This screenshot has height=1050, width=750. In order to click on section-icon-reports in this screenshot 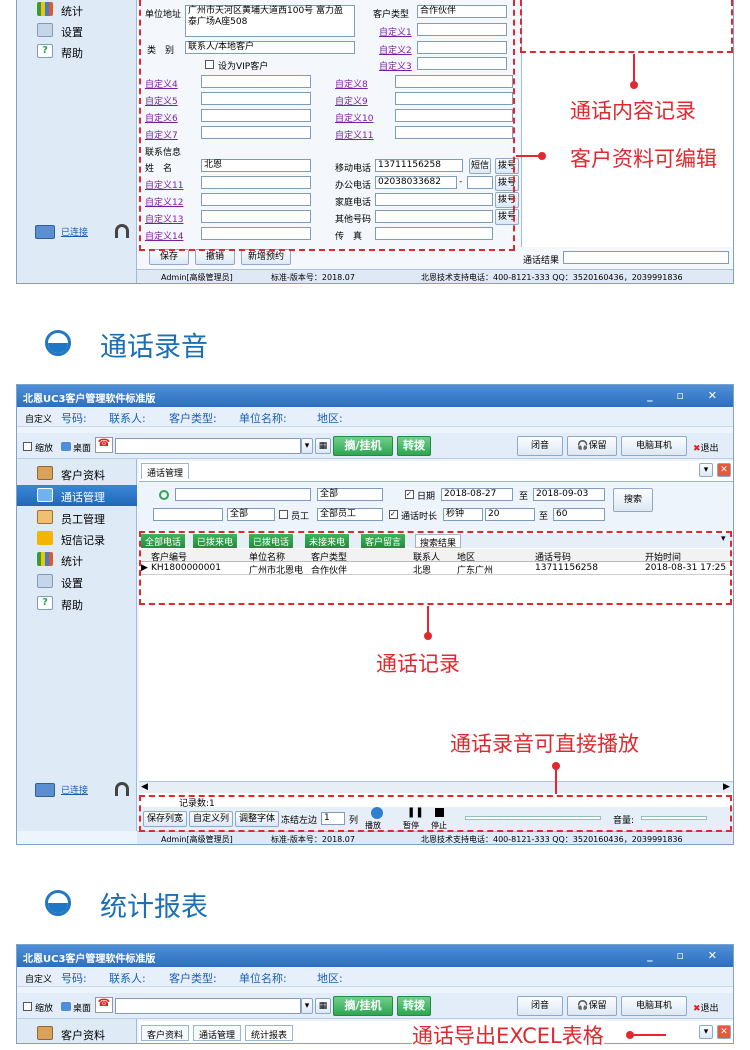, I will do `click(58, 903)`.